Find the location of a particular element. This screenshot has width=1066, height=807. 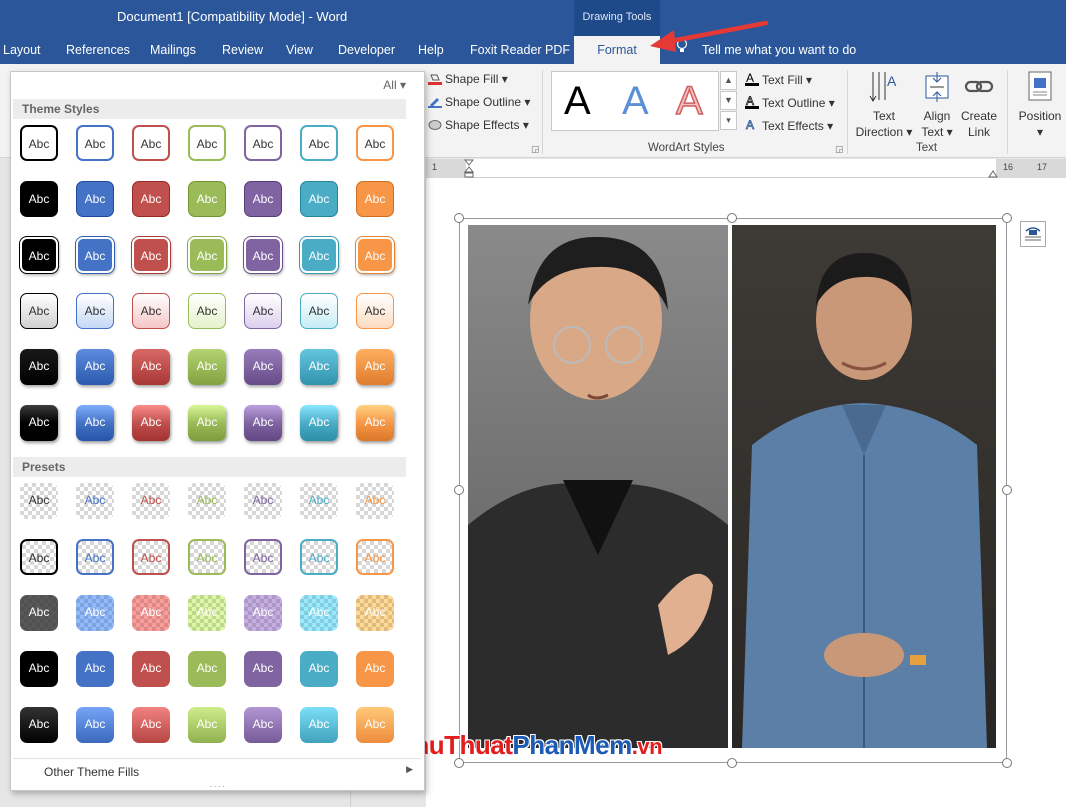

text-fill-button: A Text Fill ▾ is located at coordinates (778, 79).